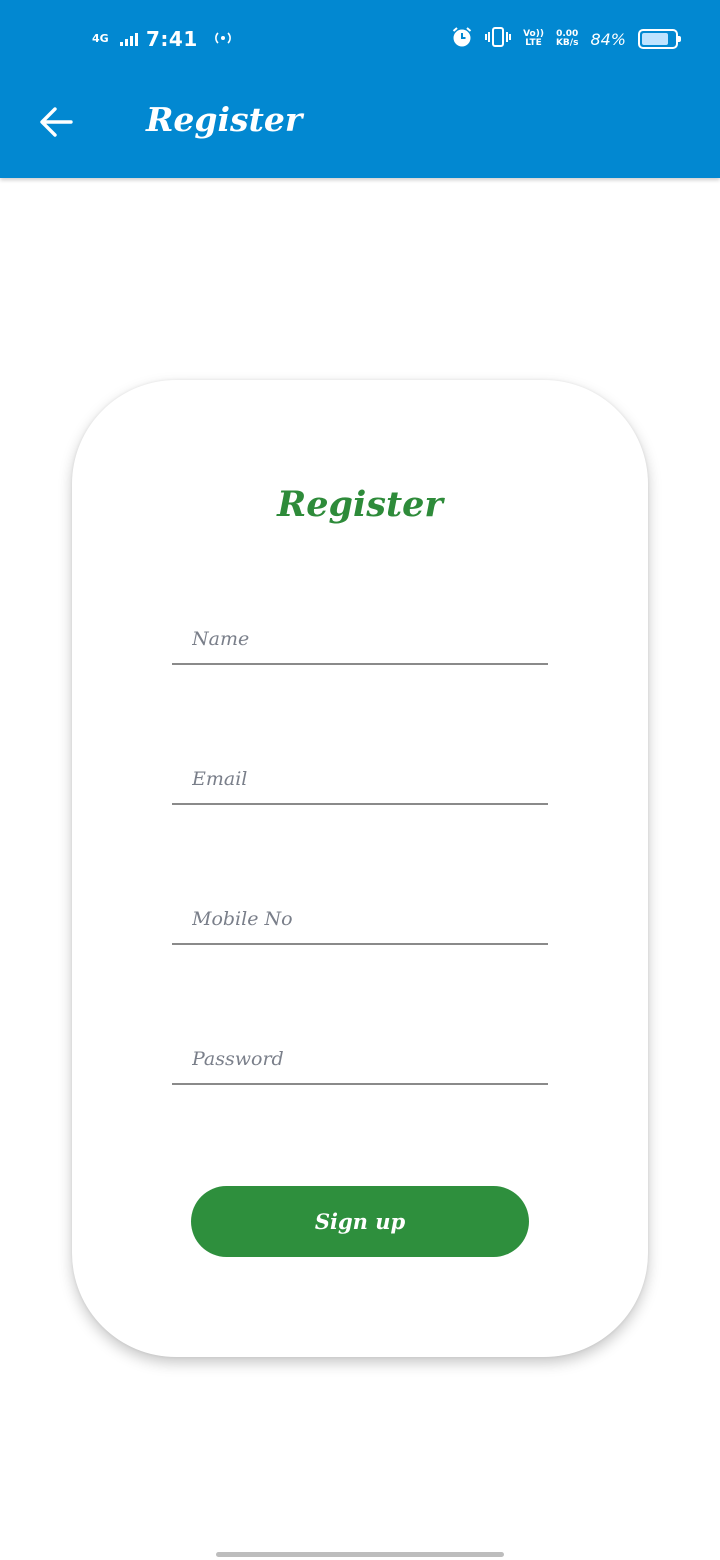 The image size is (720, 1560). Describe the element at coordinates (462, 39) in the screenshot. I see `alarm-icon` at that location.